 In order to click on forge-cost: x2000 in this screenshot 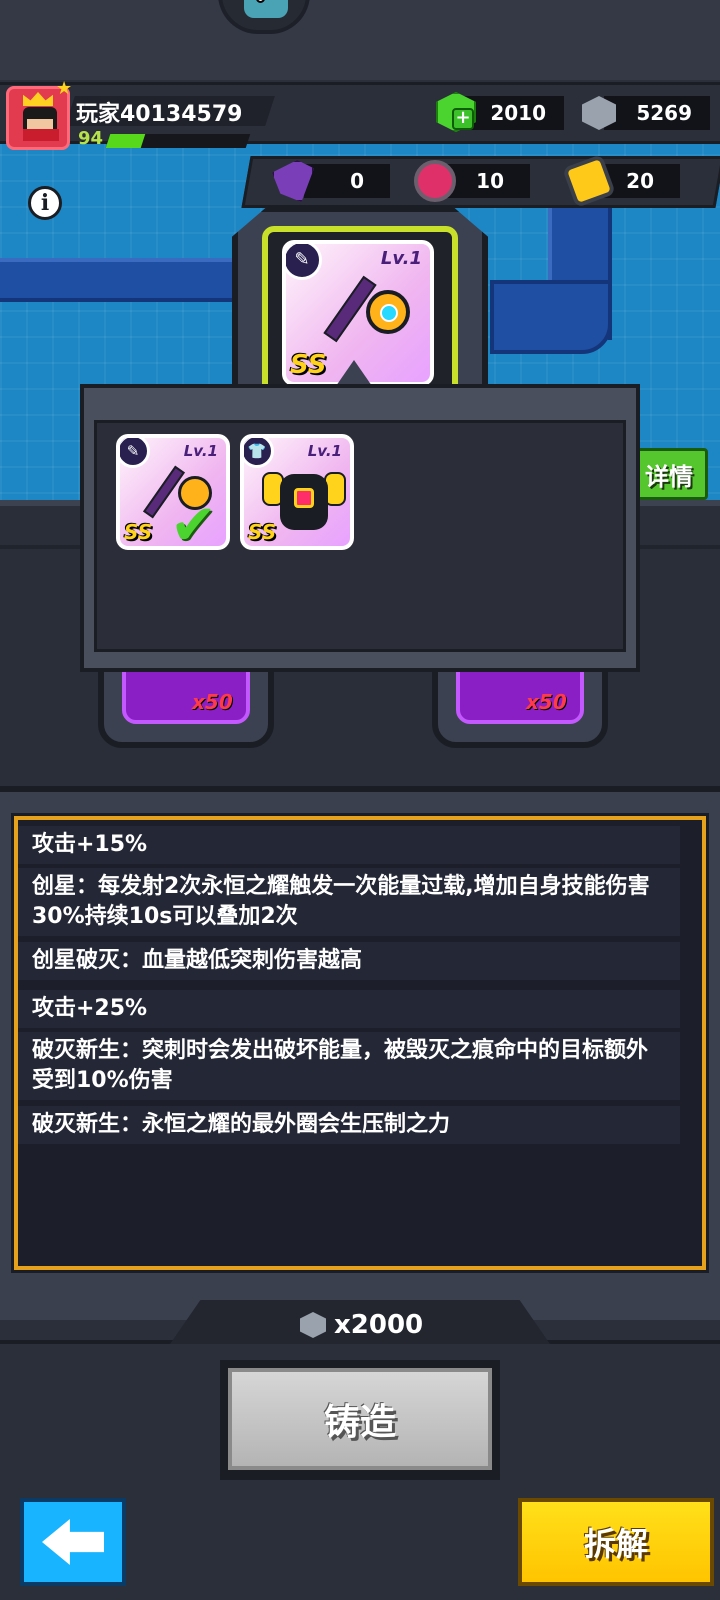, I will do `click(361, 1325)`.